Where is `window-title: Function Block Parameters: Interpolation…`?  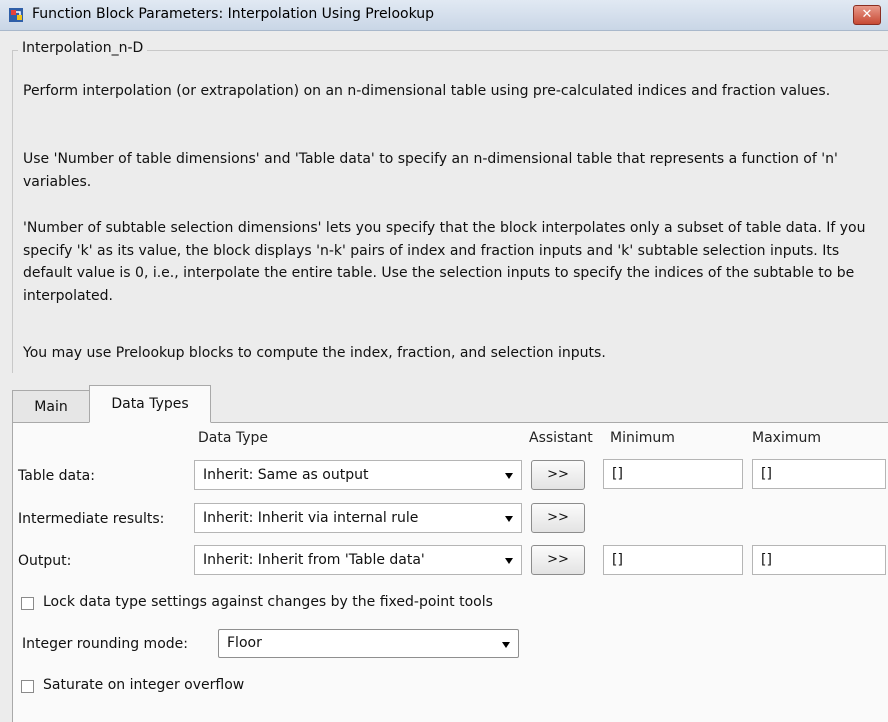
window-title: Function Block Parameters: Interpolation… is located at coordinates (233, 14).